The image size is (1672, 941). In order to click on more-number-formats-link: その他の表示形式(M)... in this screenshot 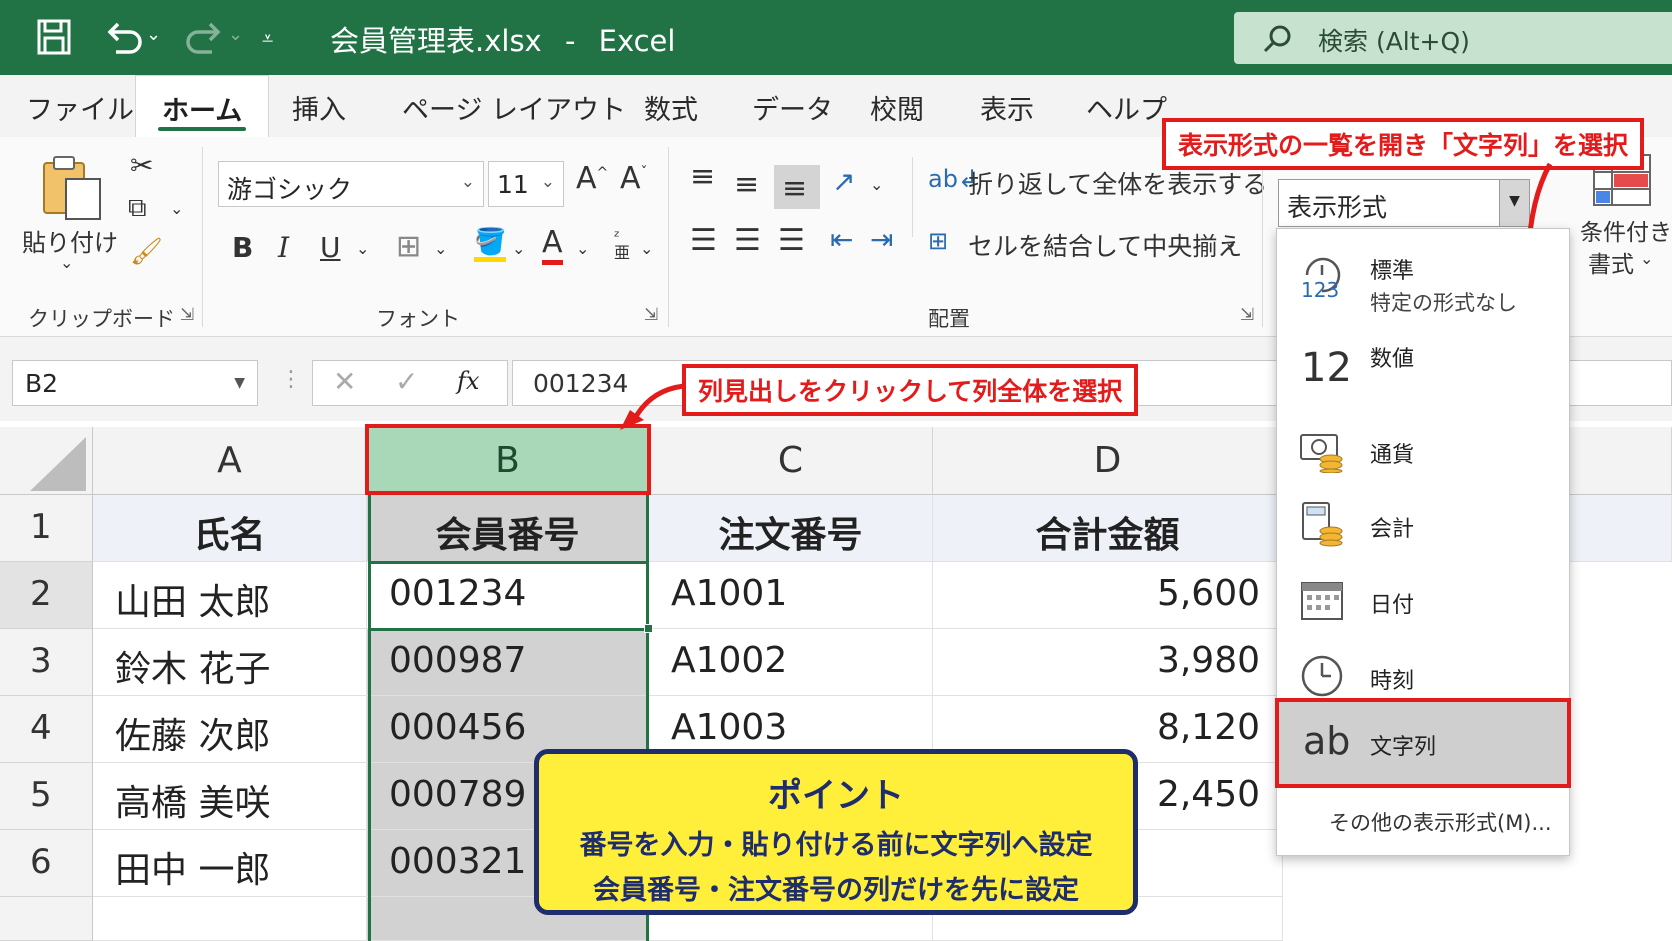, I will do `click(1440, 822)`.